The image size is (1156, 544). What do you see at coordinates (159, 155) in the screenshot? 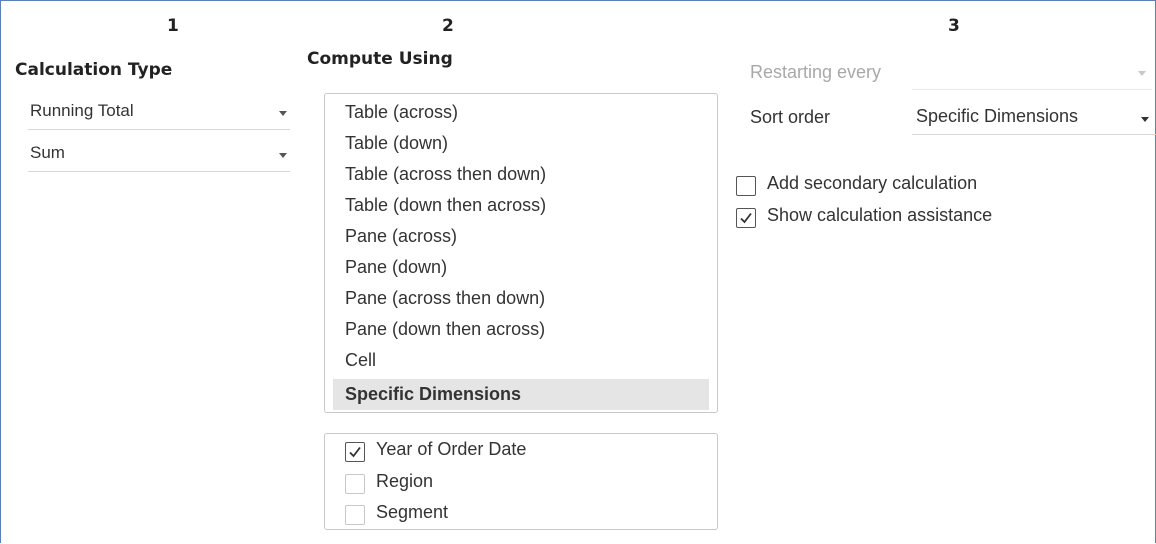
I see `aggregation-dropdown: Sum` at bounding box center [159, 155].